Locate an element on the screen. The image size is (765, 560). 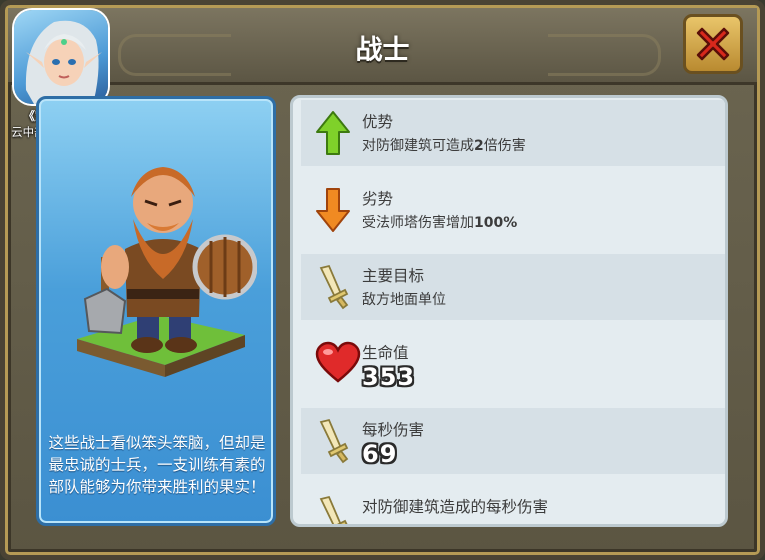
app-logo is located at coordinates (61, 57).